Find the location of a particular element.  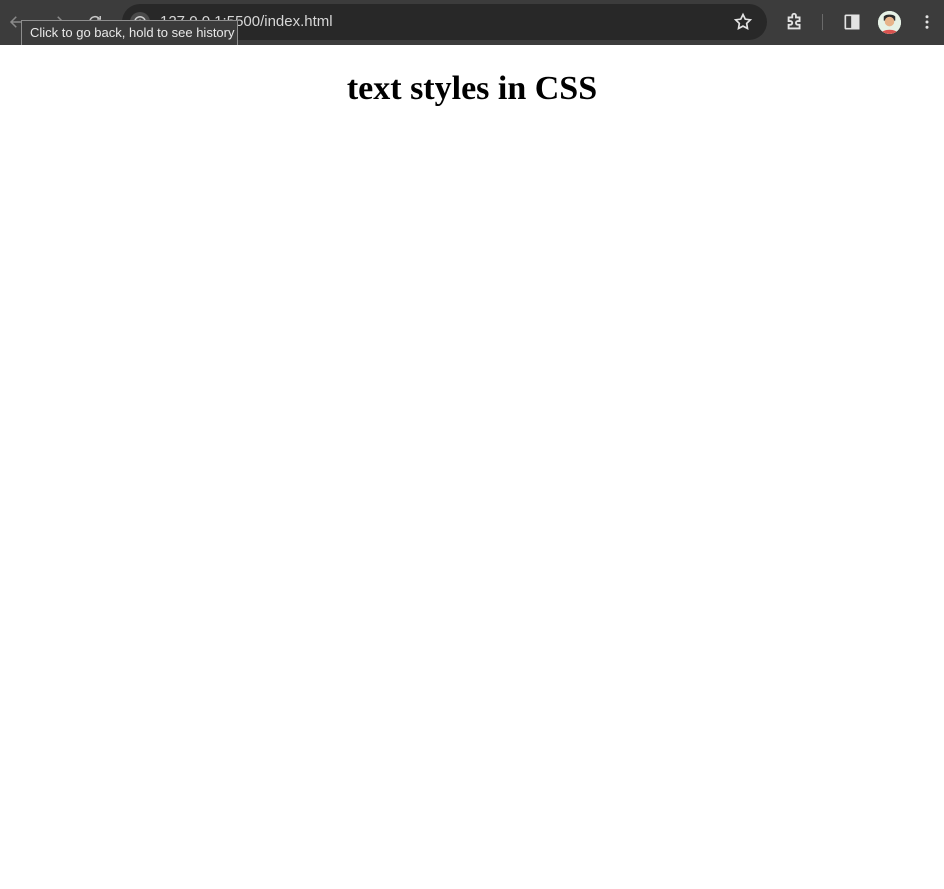

side-panel-icon is located at coordinates (852, 22).